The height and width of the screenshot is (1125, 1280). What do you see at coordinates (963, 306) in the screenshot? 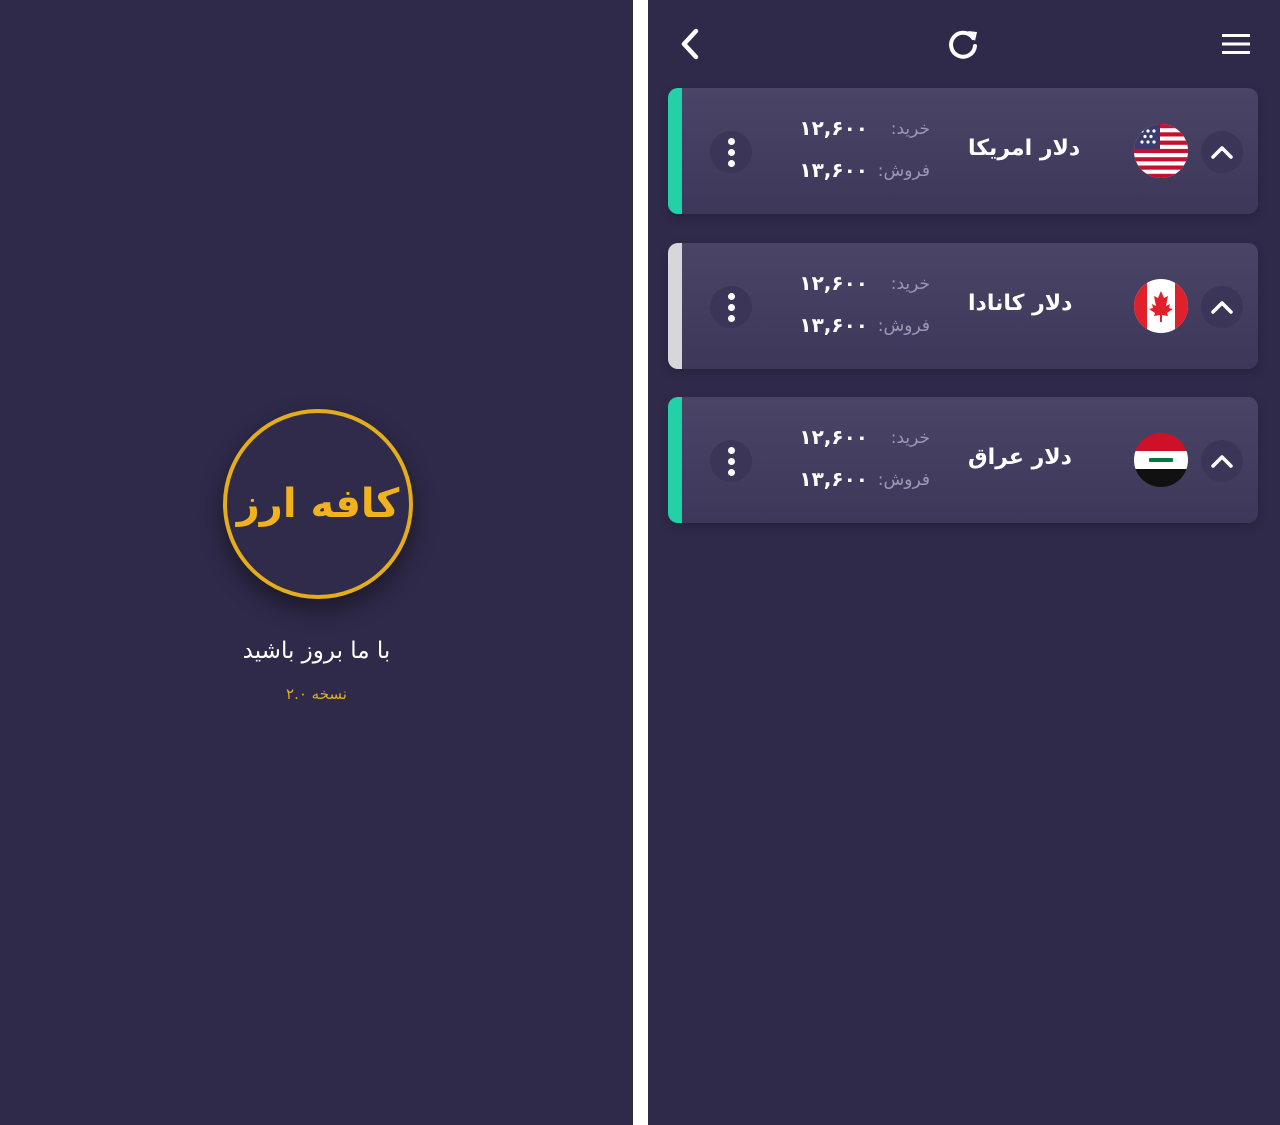
I see `currency-card-cad: خرید: ۱۲,۶۰۰ فروش: ۱۳,۶۰۰ دلار کانادا` at bounding box center [963, 306].